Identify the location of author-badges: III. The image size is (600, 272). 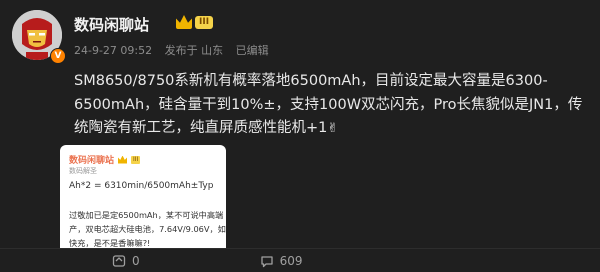
(195, 22).